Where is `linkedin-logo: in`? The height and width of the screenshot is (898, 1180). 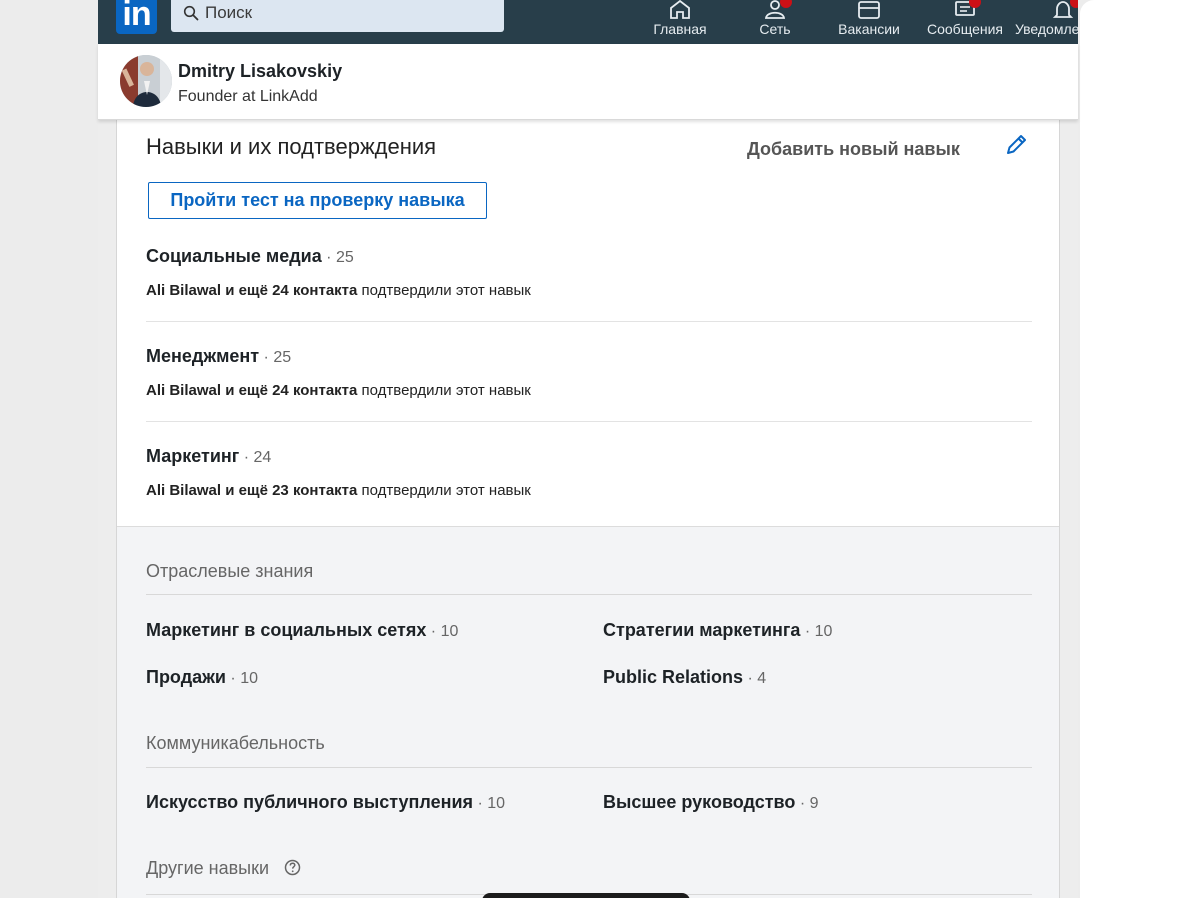
linkedin-logo: in is located at coordinates (136, 17).